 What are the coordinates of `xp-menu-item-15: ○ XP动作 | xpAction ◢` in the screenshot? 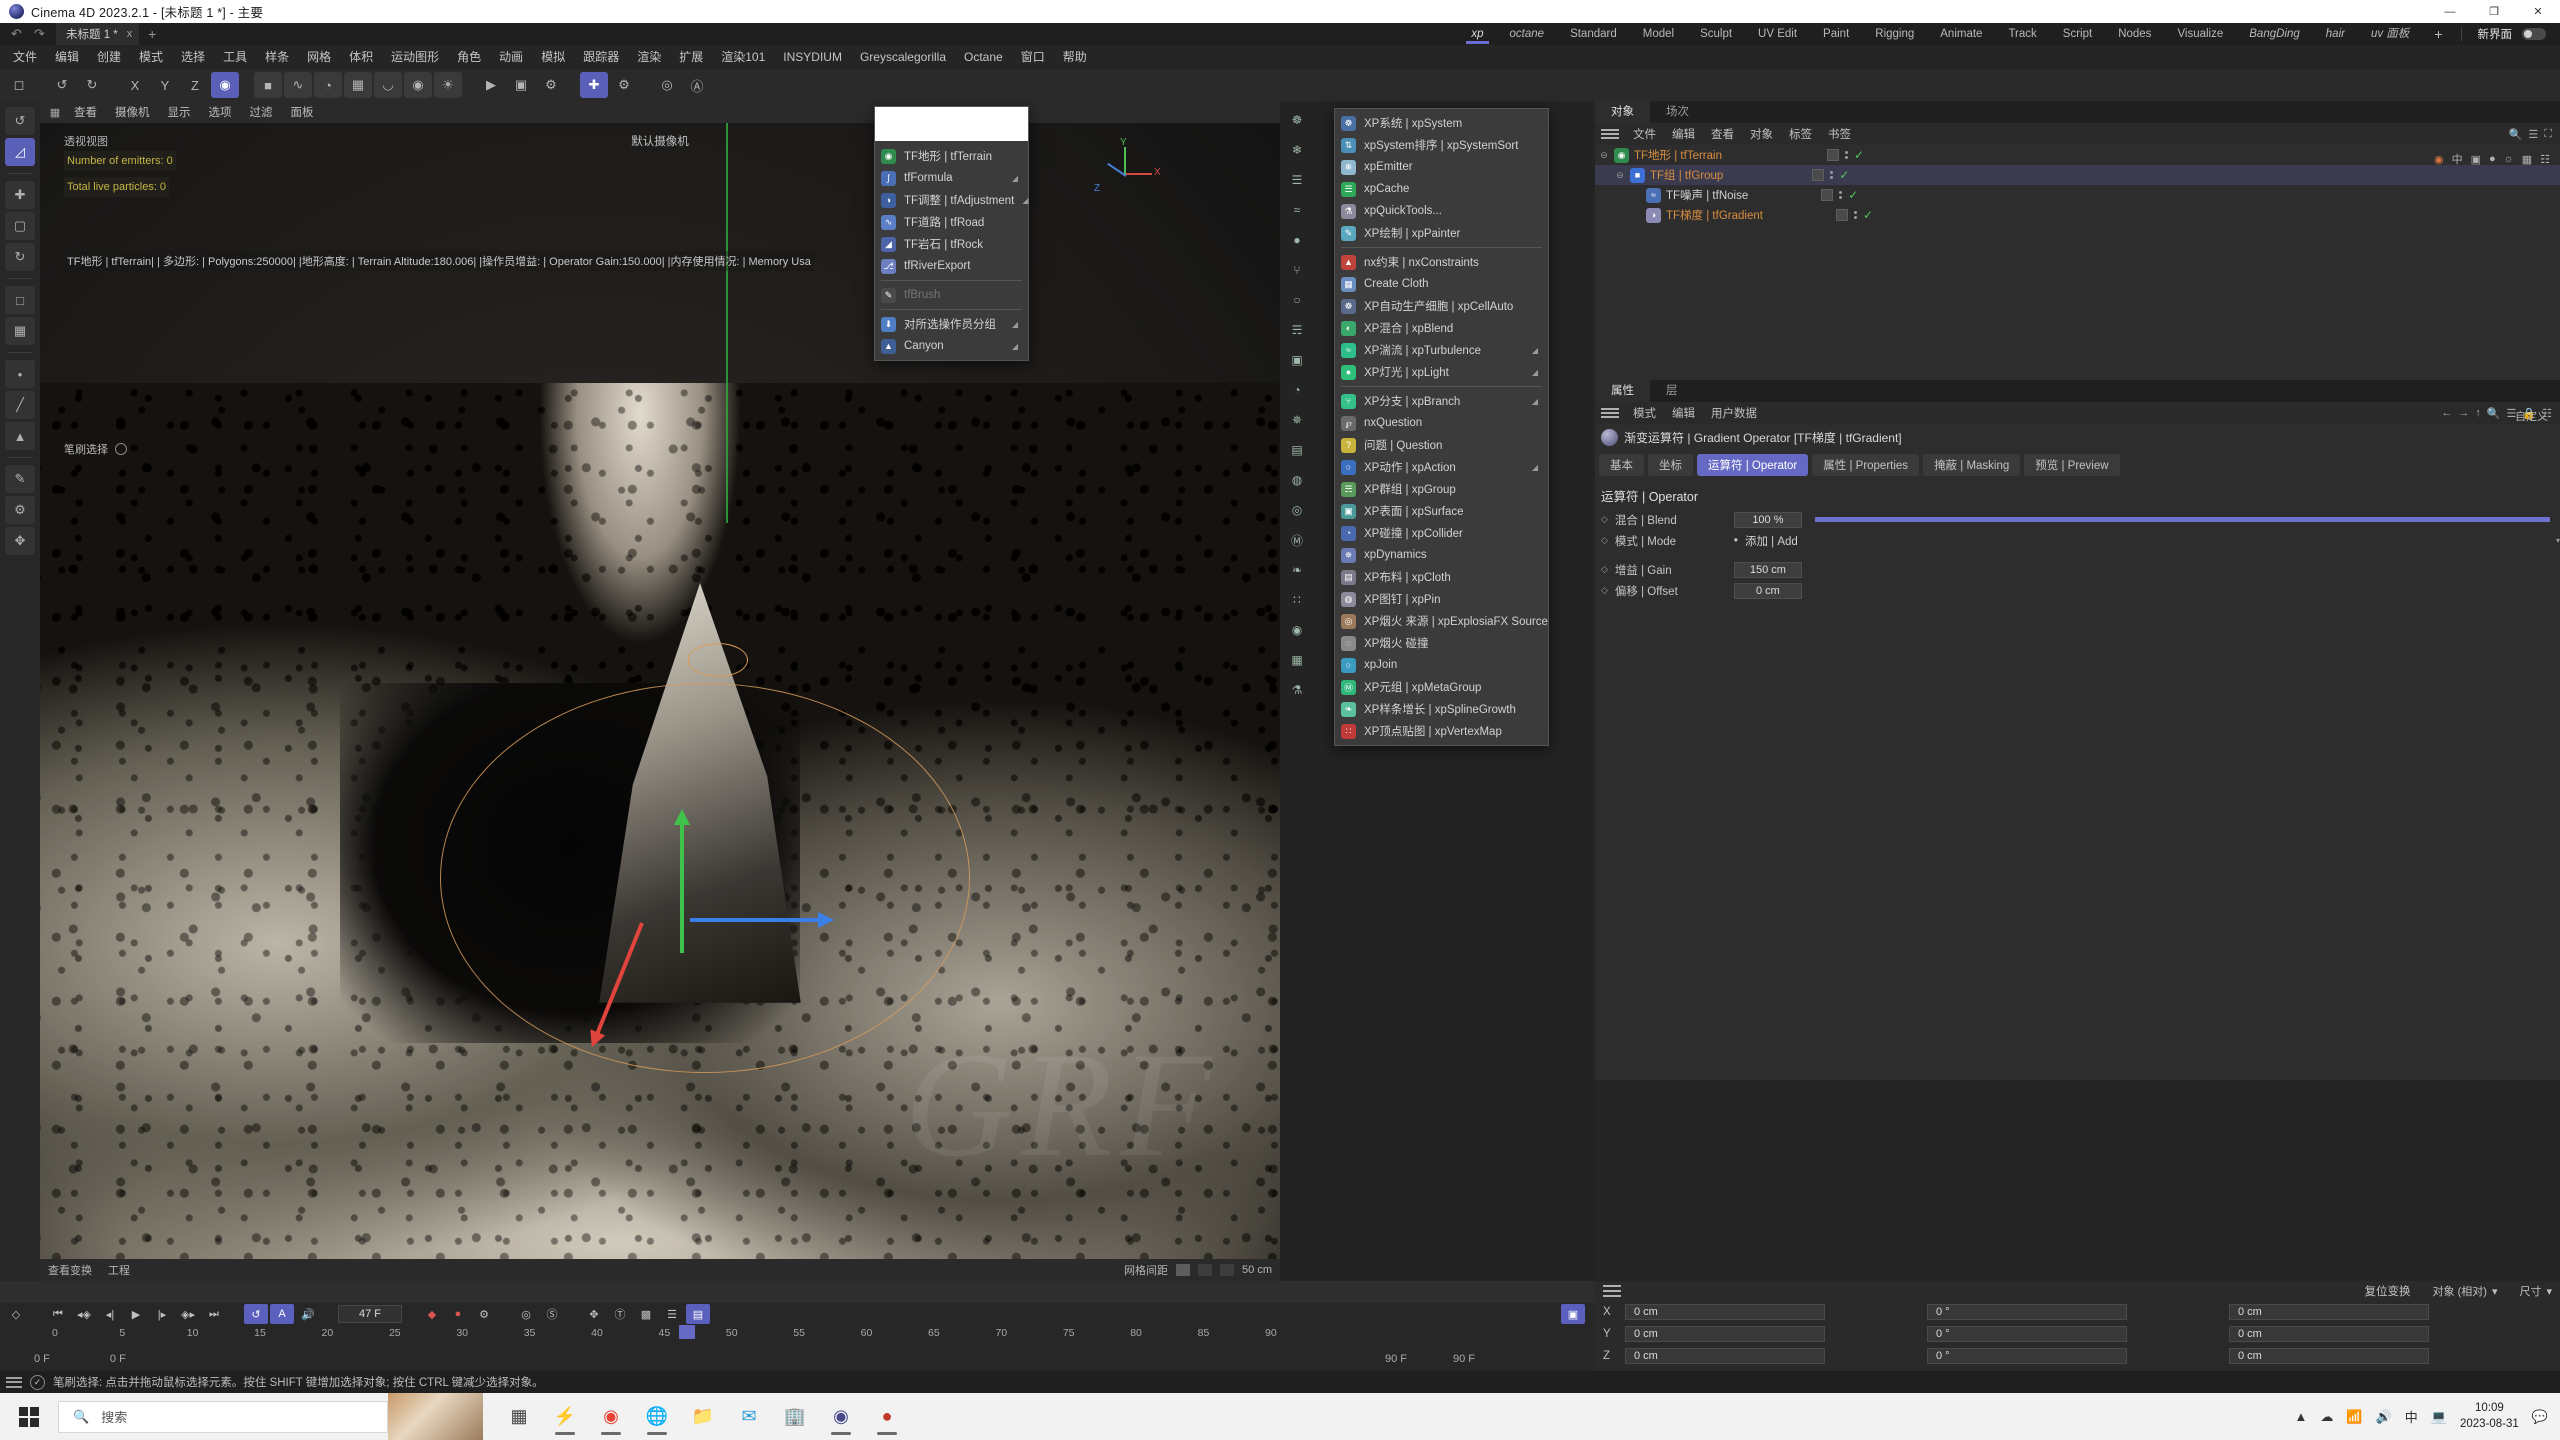 It's located at (1441, 467).